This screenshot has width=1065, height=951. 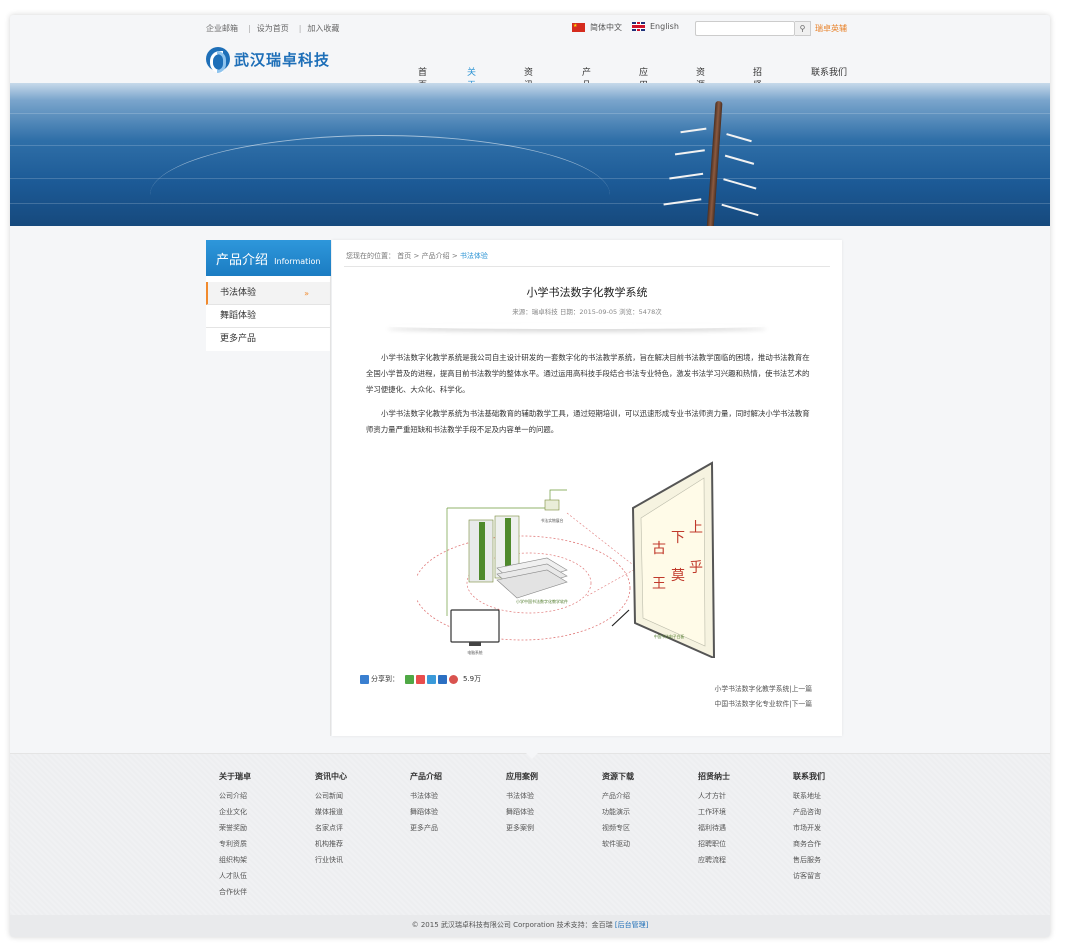 I want to click on board-character: 古, so click(x=659, y=549).